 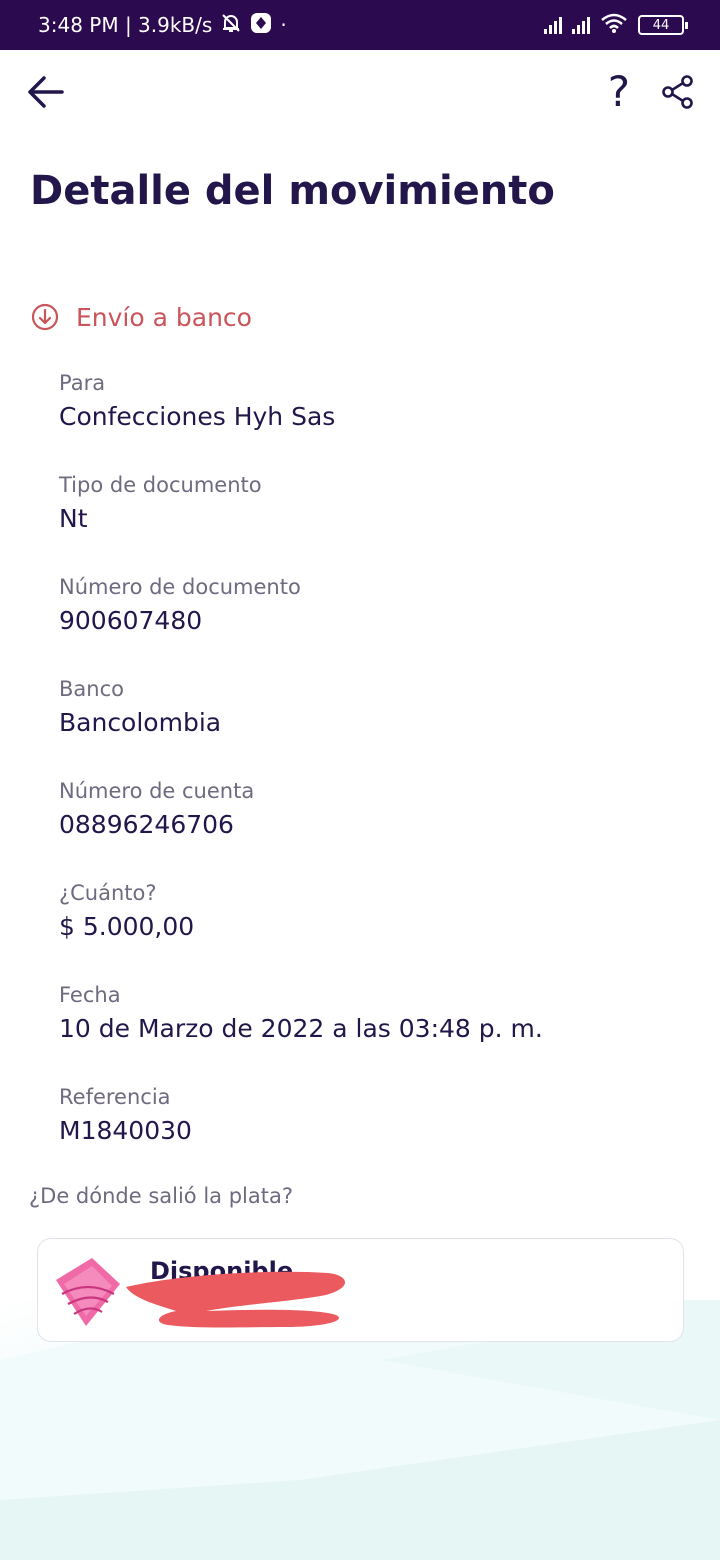 What do you see at coordinates (360, 1290) in the screenshot?
I see `source-pocket-card: Disponible` at bounding box center [360, 1290].